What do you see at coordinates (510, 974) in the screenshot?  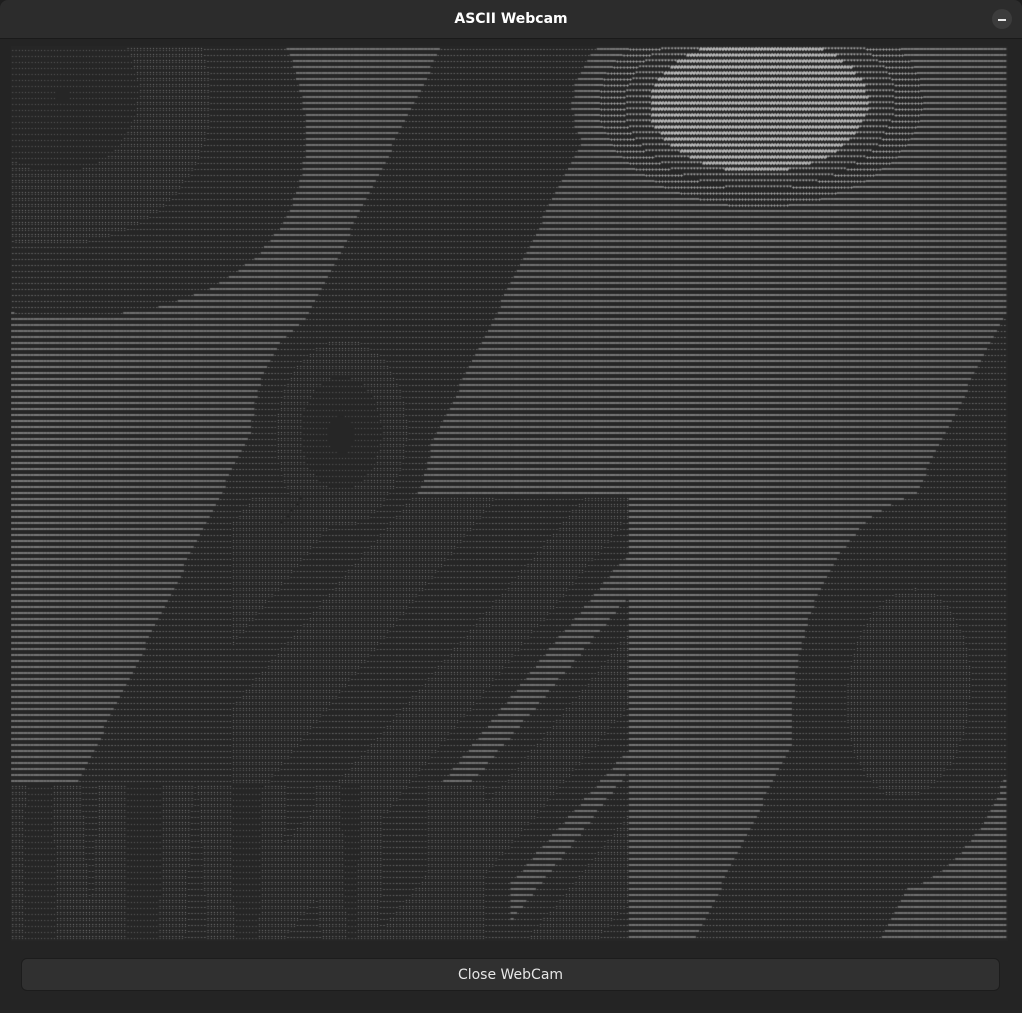 I see `close-webcam-button: Close WebCam` at bounding box center [510, 974].